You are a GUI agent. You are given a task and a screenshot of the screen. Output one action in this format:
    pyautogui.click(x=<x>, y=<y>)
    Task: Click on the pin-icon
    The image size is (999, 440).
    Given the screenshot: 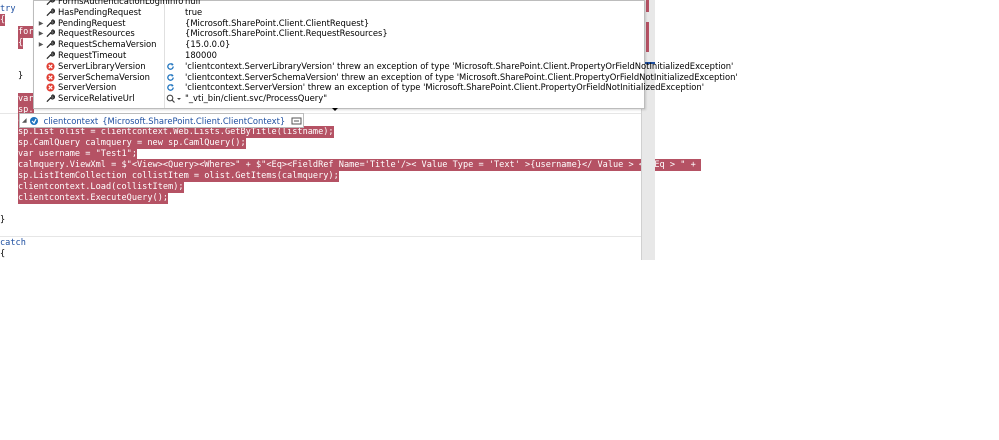 What is the action you would take?
    pyautogui.click(x=297, y=121)
    